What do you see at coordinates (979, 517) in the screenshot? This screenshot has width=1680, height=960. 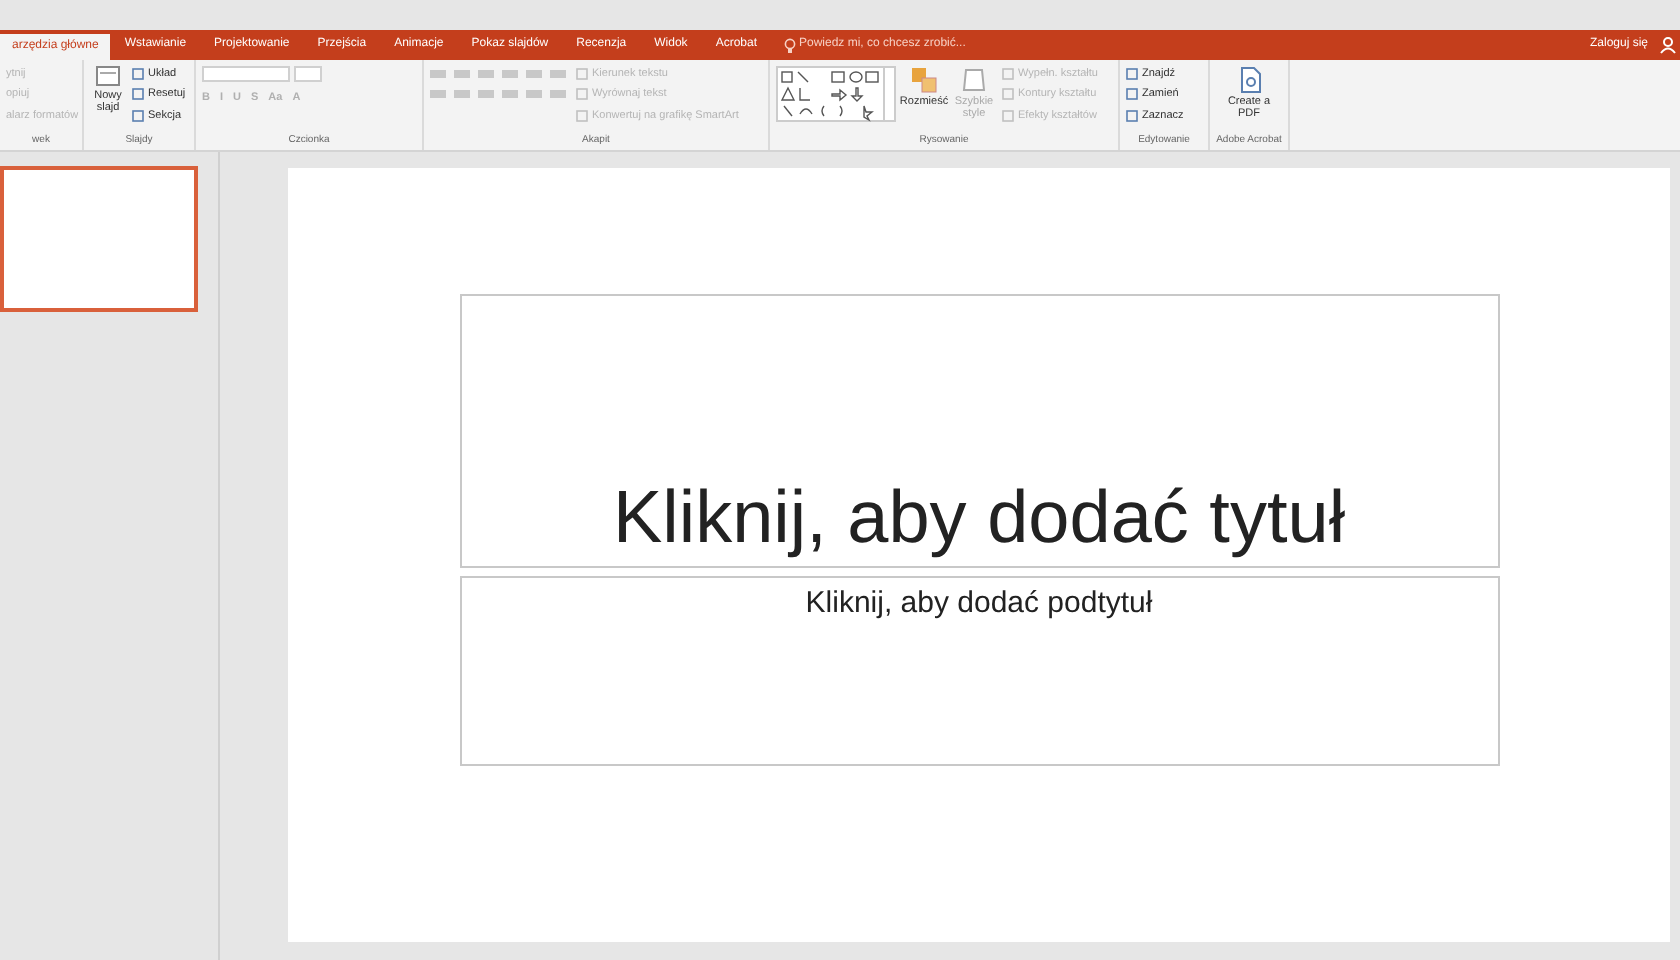 I see `title-placeholder-text: Kliknij, aby dodać tytuł` at bounding box center [979, 517].